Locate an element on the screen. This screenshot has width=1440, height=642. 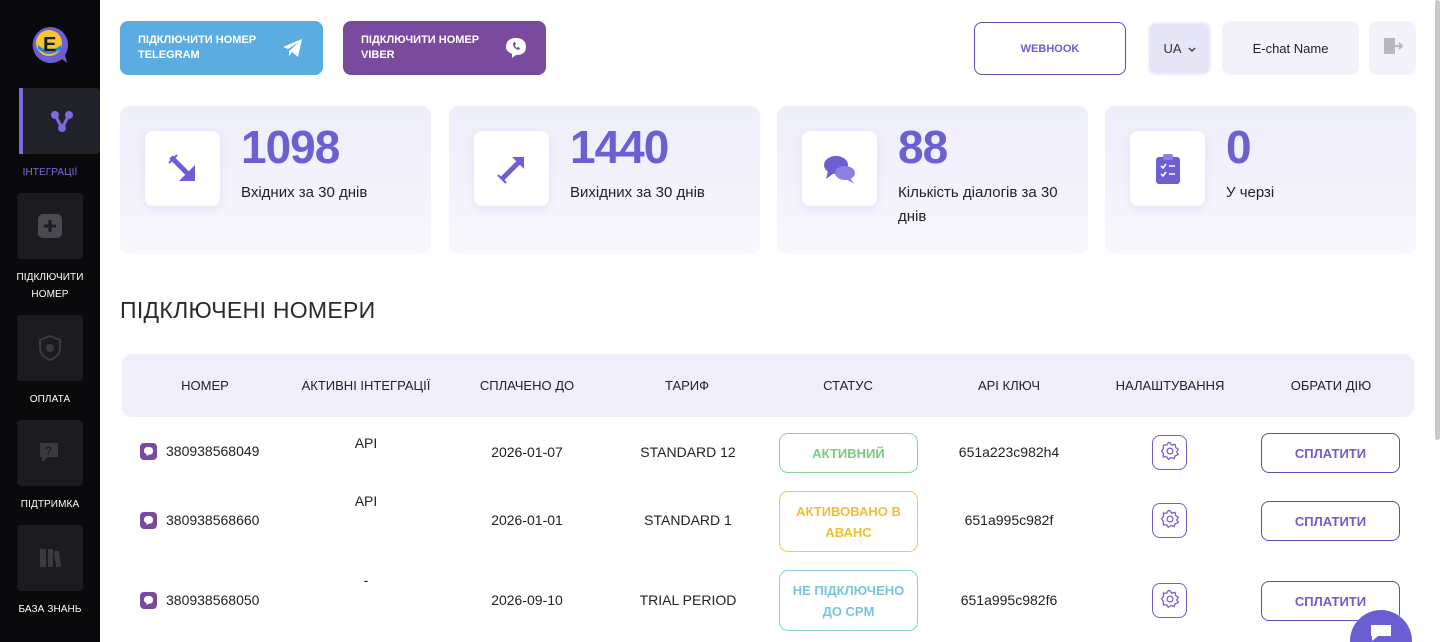
sidebar-item-payment: ОПЛАТА is located at coordinates (50, 361).